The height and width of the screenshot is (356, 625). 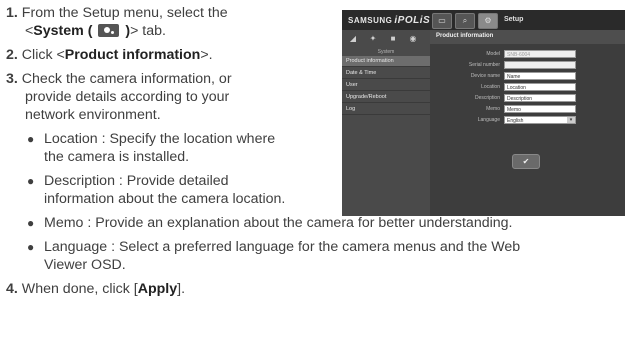 What do you see at coordinates (12, 13) in the screenshot?
I see `step-number: 1.` at bounding box center [12, 13].